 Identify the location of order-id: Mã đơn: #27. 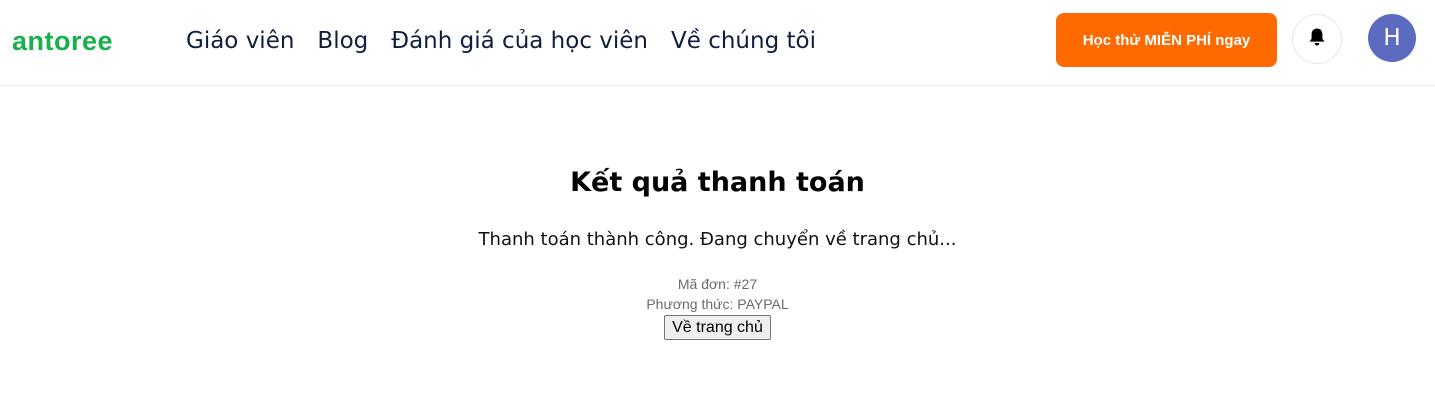
(717, 284).